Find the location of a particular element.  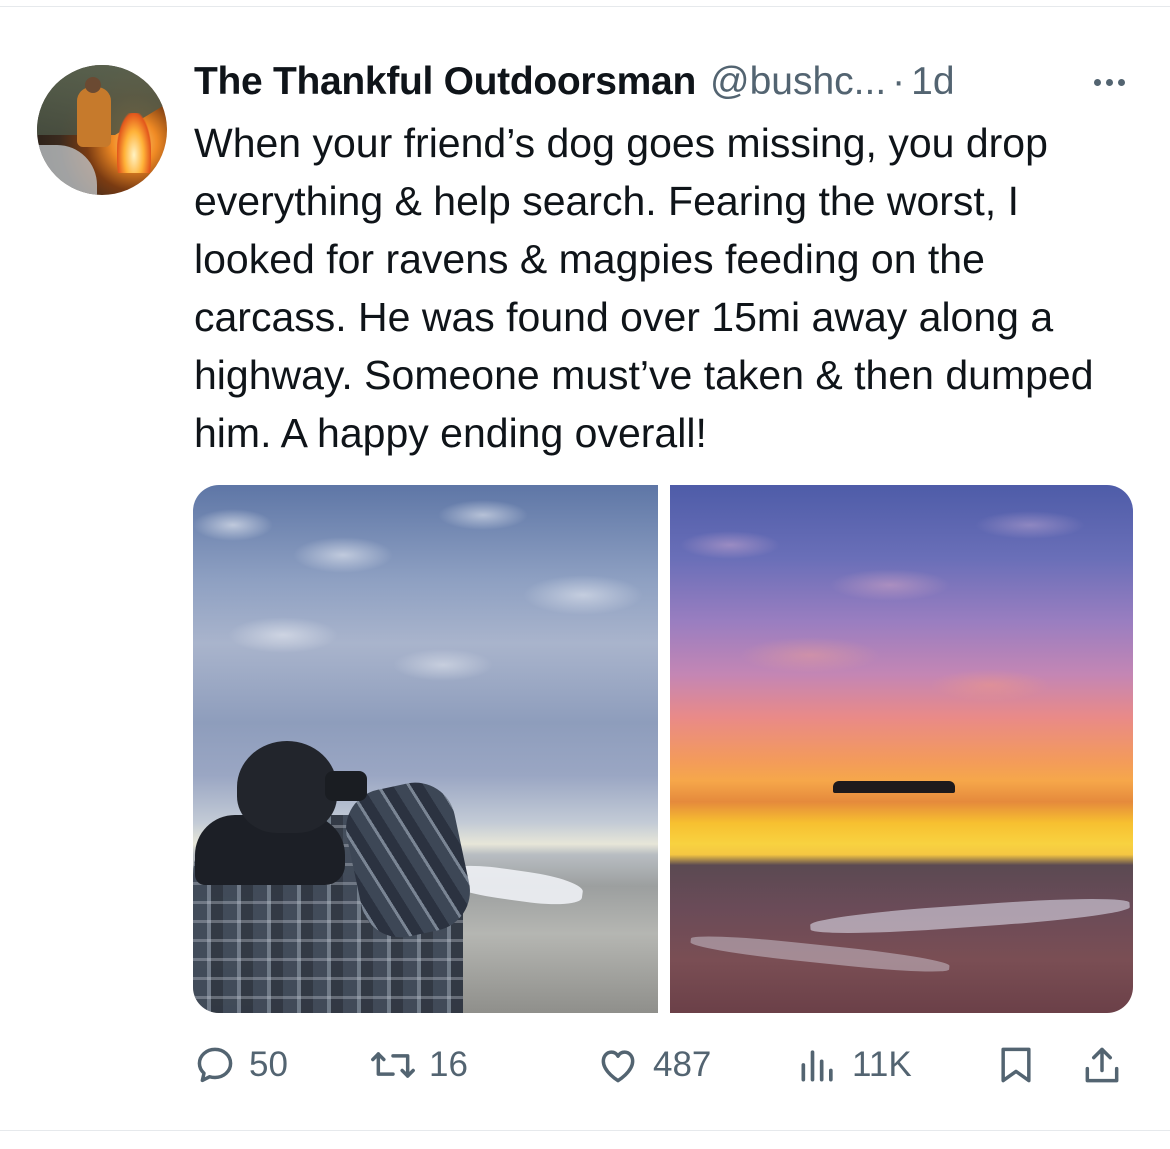

views-count: 11K is located at coordinates (882, 1064).